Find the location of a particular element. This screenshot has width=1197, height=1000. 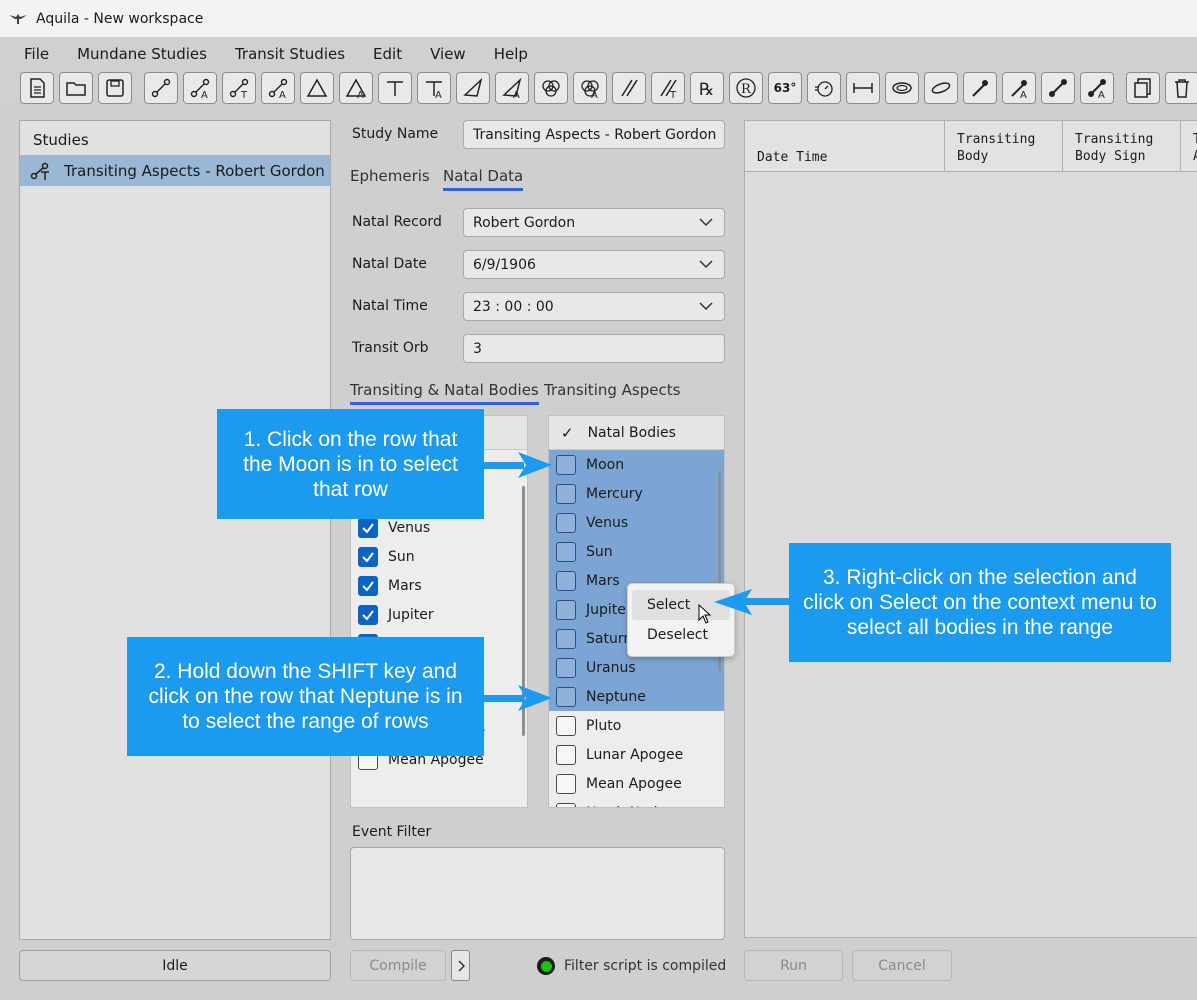

toolbar-timer-button is located at coordinates (824, 88).